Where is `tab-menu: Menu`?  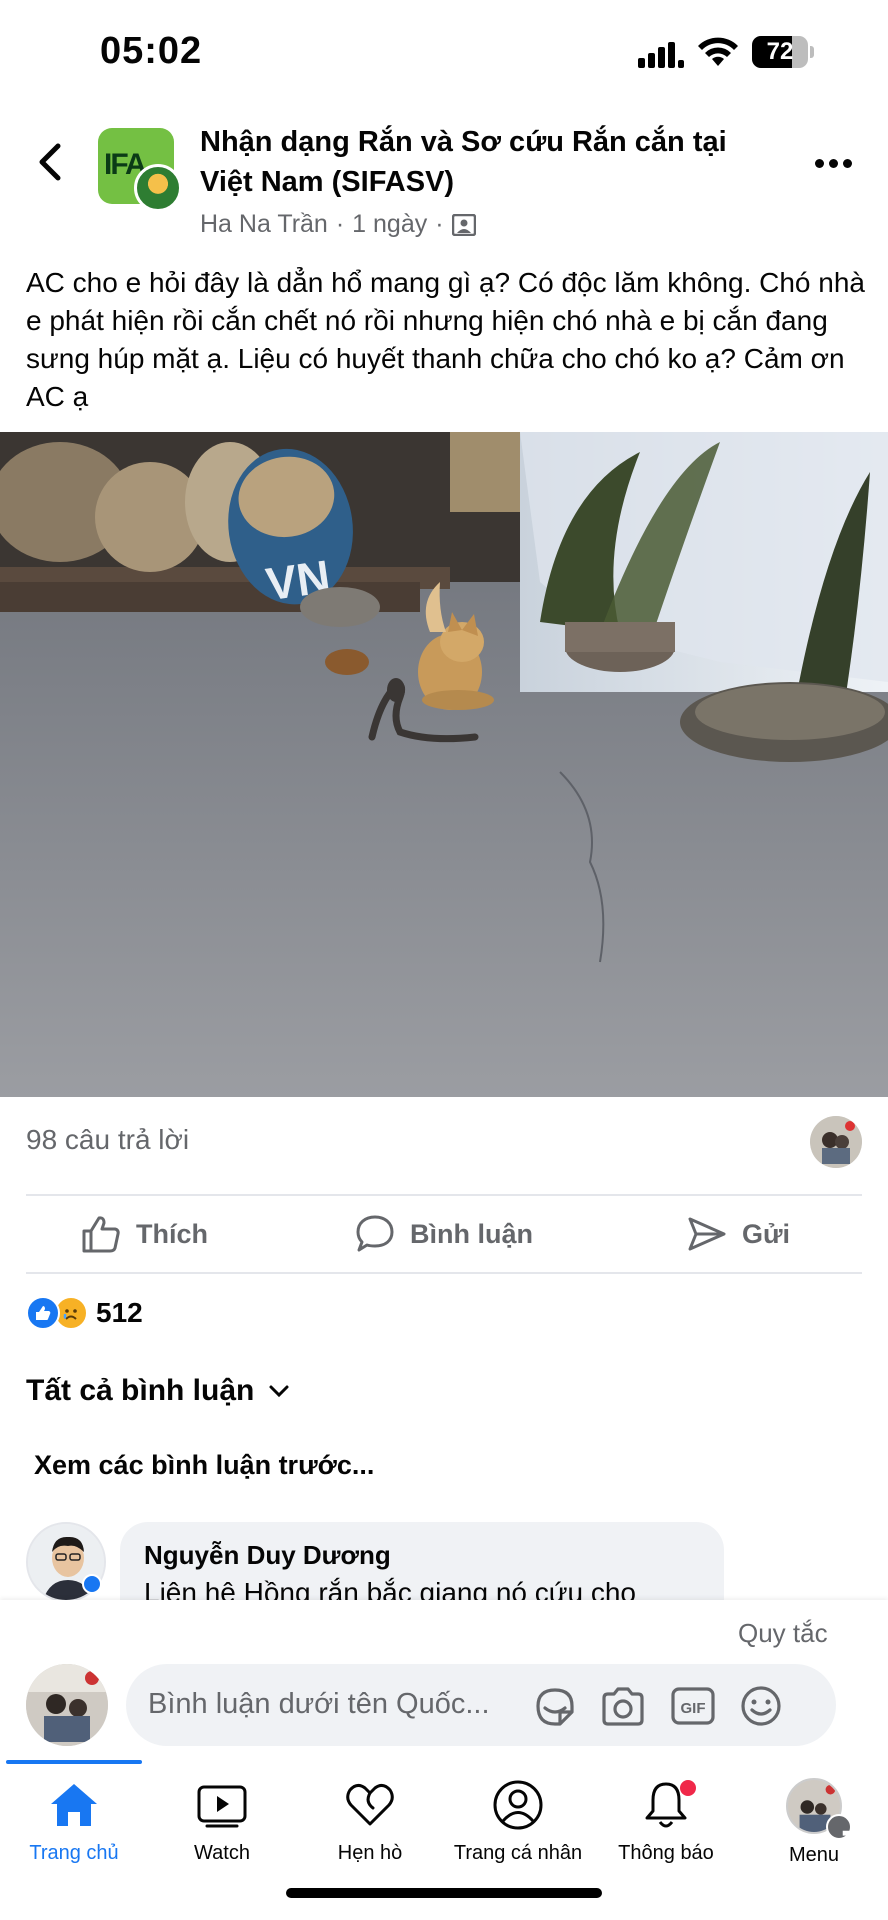
tab-menu: Menu is located at coordinates (814, 1833).